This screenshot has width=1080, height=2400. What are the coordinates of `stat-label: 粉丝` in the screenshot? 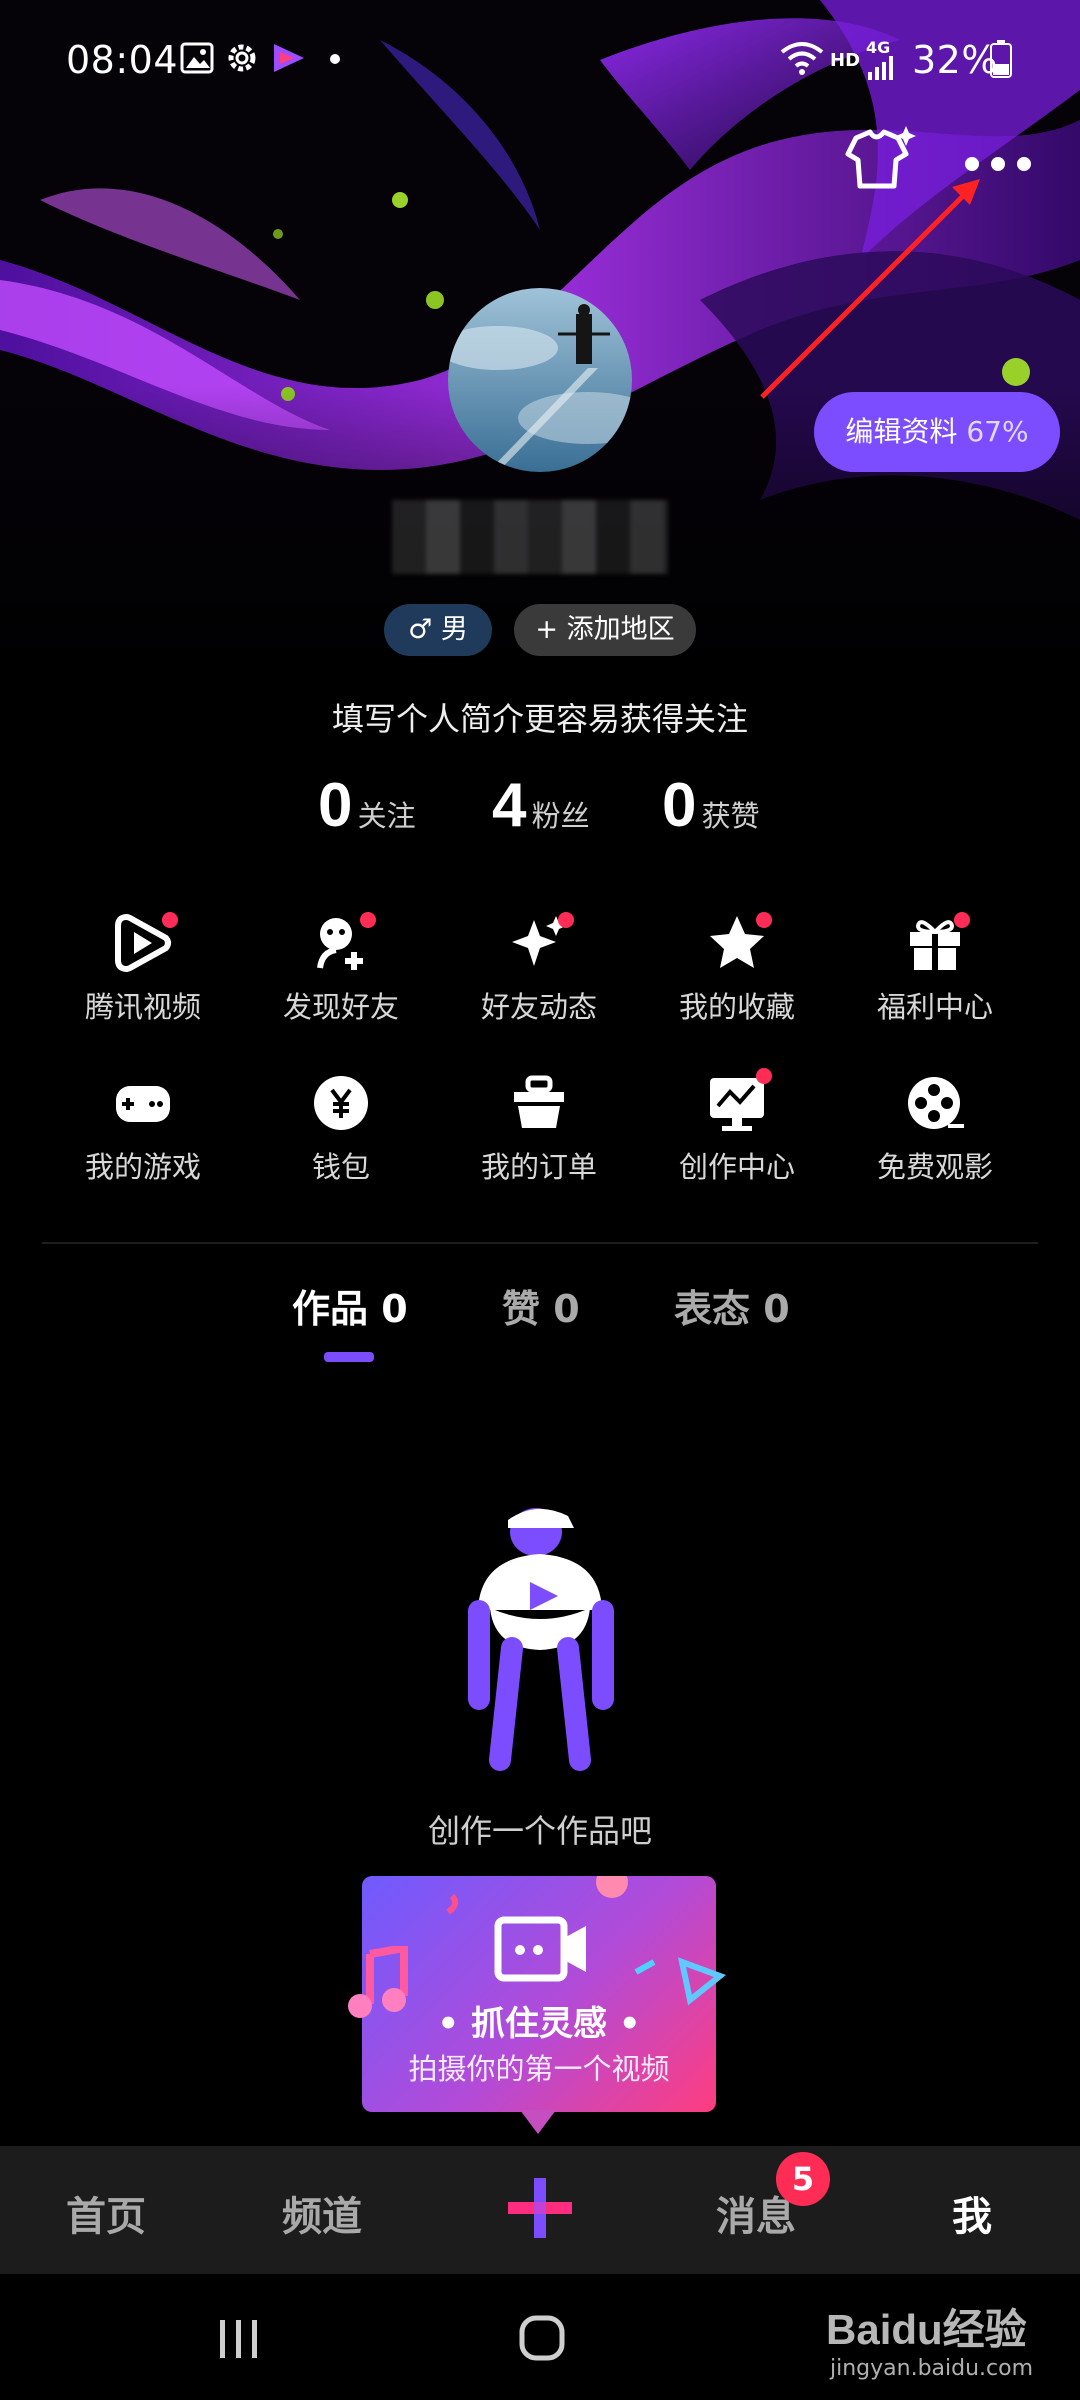 It's located at (560, 816).